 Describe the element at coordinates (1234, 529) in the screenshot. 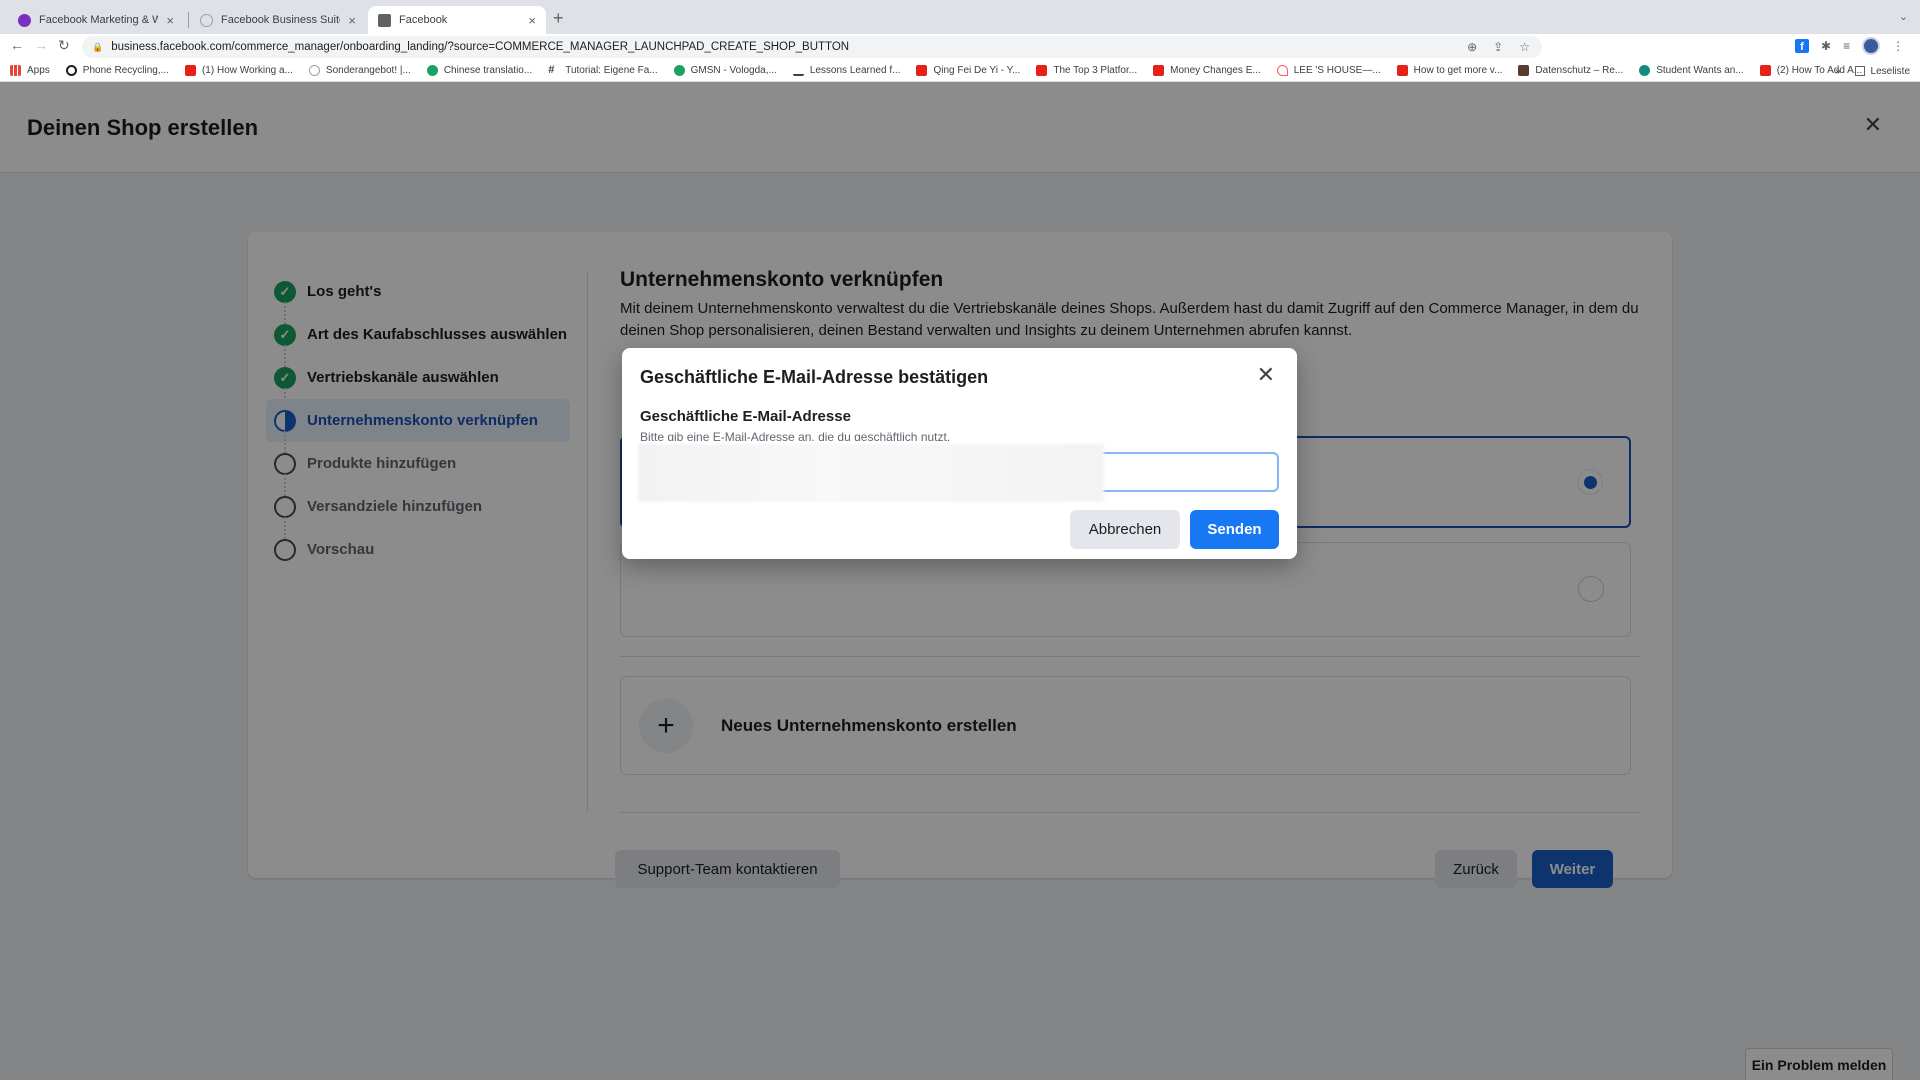

I see `send-button: Senden` at that location.